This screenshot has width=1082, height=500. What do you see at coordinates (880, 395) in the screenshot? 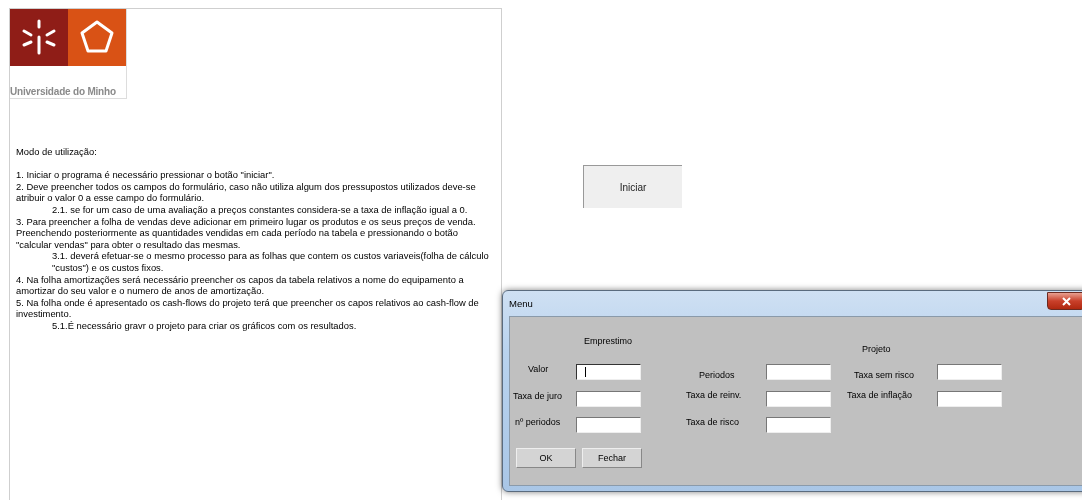
I see `field-label: Taxa de inflação` at bounding box center [880, 395].